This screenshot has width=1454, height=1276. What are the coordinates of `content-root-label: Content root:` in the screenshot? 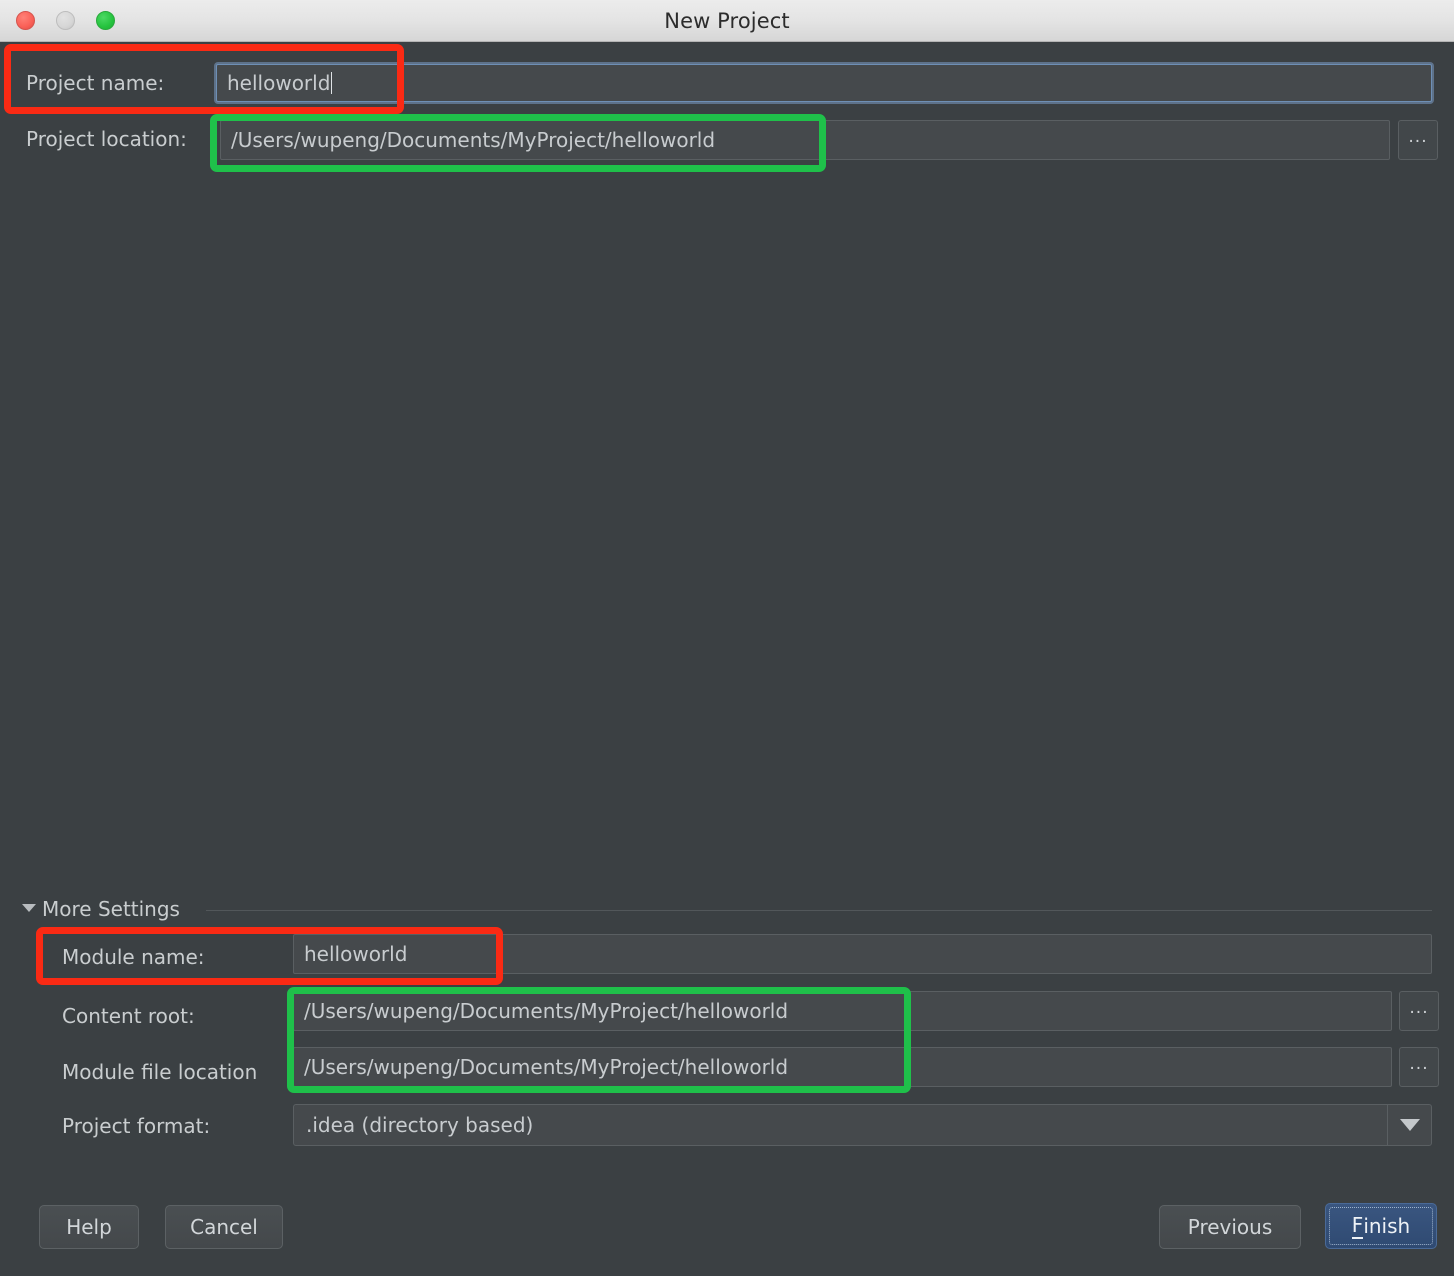 It's located at (128, 1016).